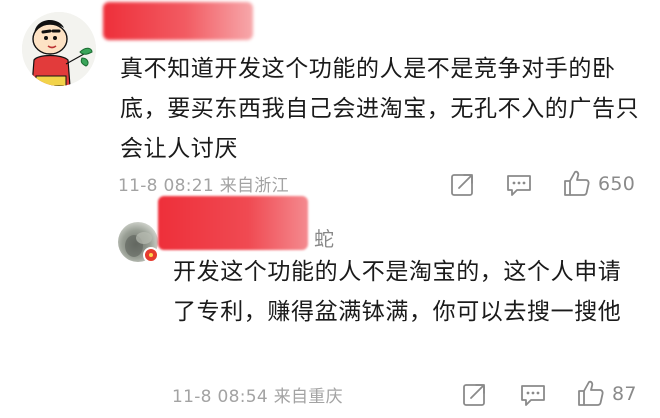 This screenshot has width=660, height=418. Describe the element at coordinates (178, 21) in the screenshot. I see `username-redaction` at that location.